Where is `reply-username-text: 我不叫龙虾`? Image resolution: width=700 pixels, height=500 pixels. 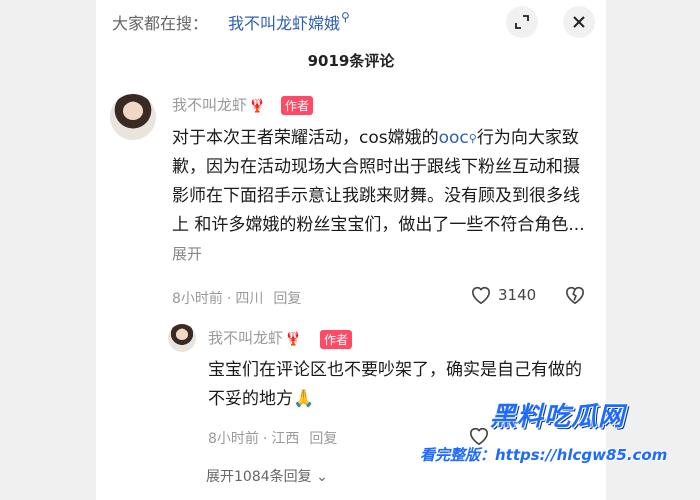
reply-username-text: 我不叫龙虾 is located at coordinates (246, 338).